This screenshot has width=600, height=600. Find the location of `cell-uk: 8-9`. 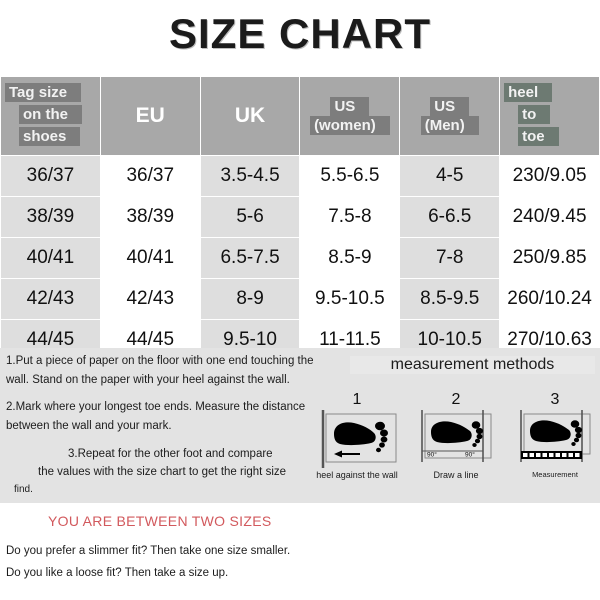

cell-uk: 8-9 is located at coordinates (250, 299).